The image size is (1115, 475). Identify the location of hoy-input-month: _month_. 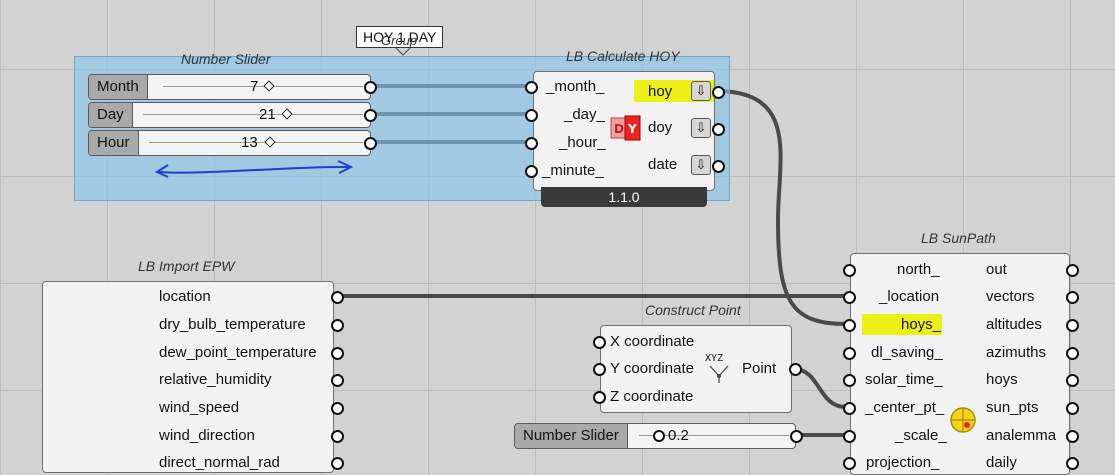
(575, 86).